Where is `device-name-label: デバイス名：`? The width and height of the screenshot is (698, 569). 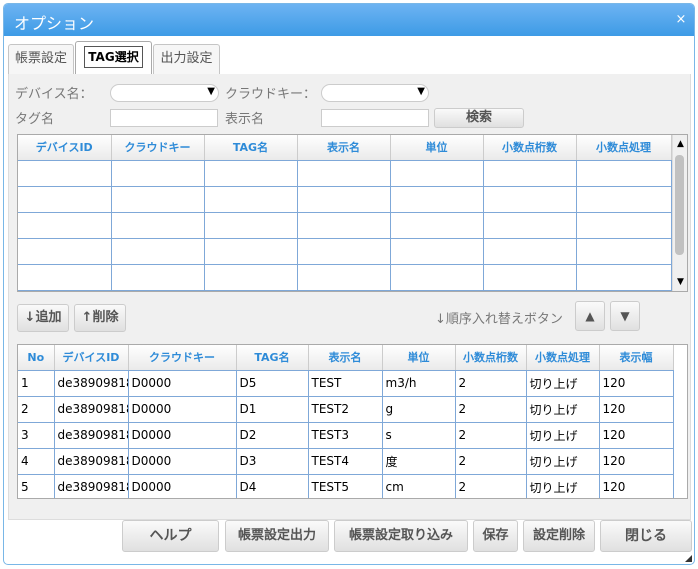 device-name-label: デバイス名： is located at coordinates (54, 94).